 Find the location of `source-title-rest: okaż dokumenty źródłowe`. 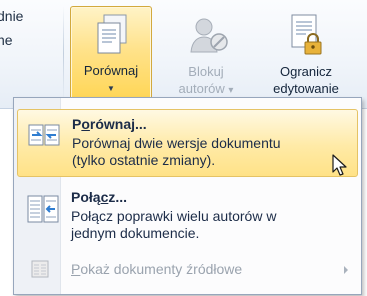

source-title-rest: okaż dokumenty źródłowe is located at coordinates (161, 269).